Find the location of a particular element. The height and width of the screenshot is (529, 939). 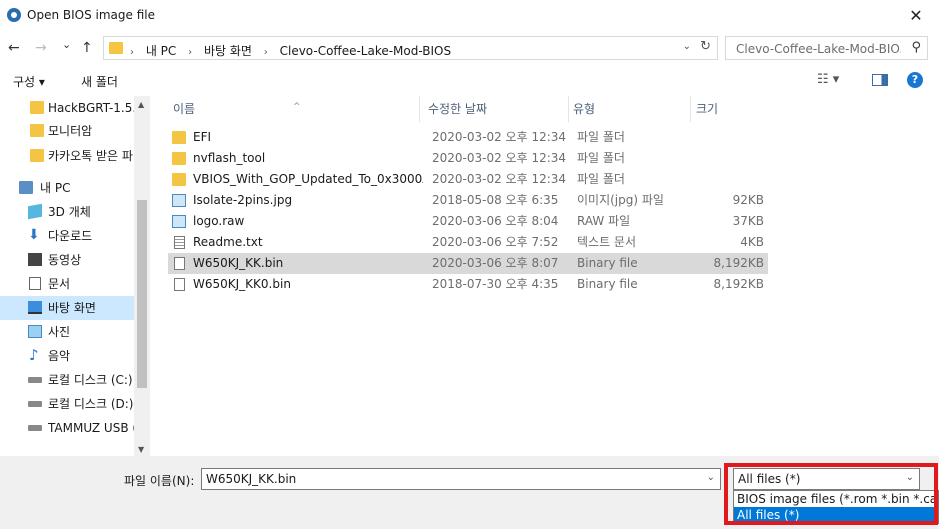

sidebar-item-monitor-arm: 모니터암 is located at coordinates (67, 131).